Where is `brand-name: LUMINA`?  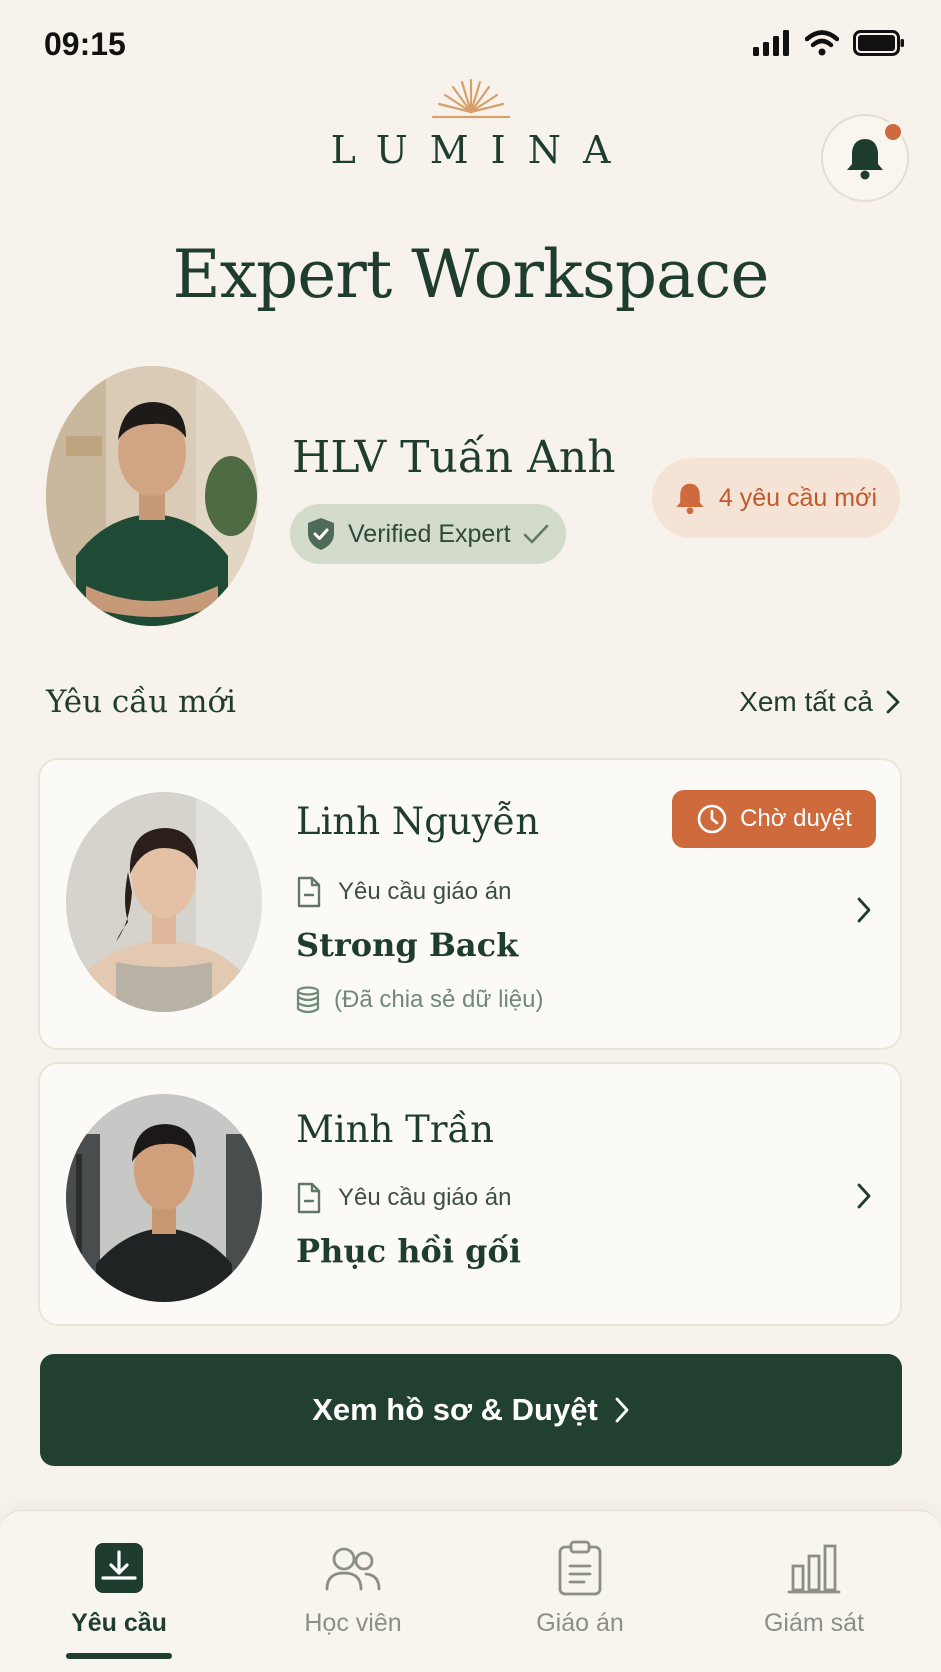 brand-name: LUMINA is located at coordinates (481, 150).